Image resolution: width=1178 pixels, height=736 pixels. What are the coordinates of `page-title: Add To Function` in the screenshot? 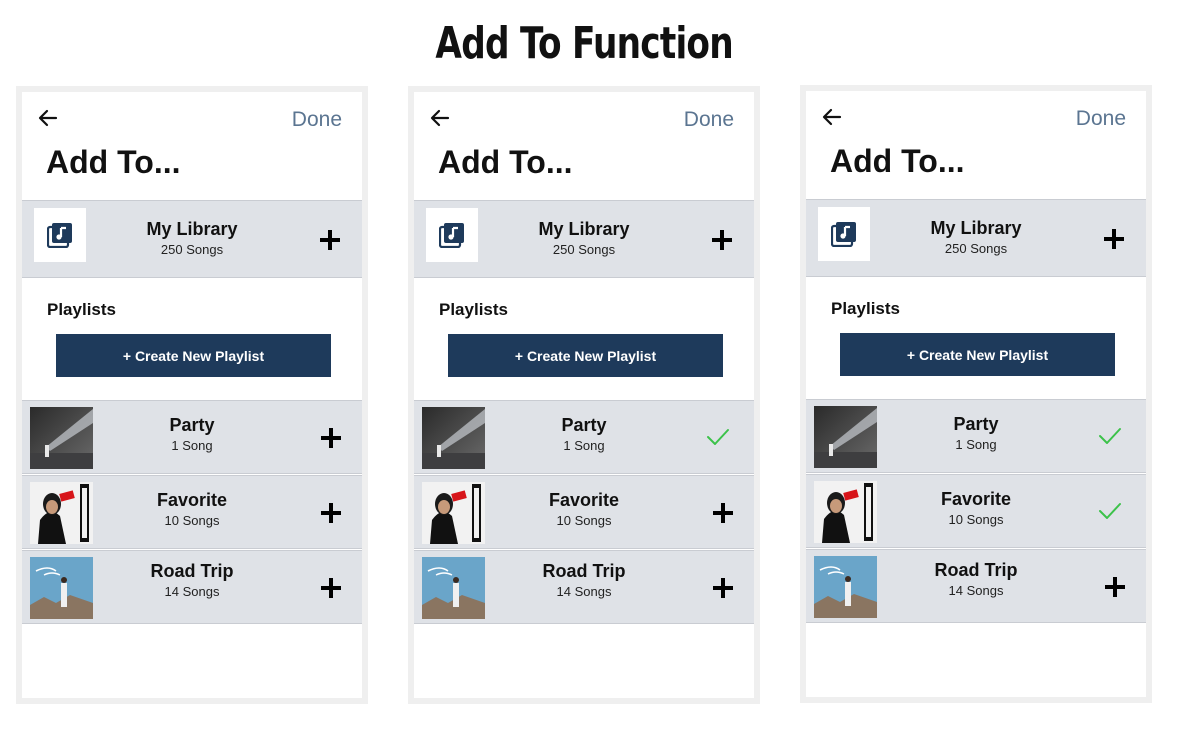 It's located at (584, 43).